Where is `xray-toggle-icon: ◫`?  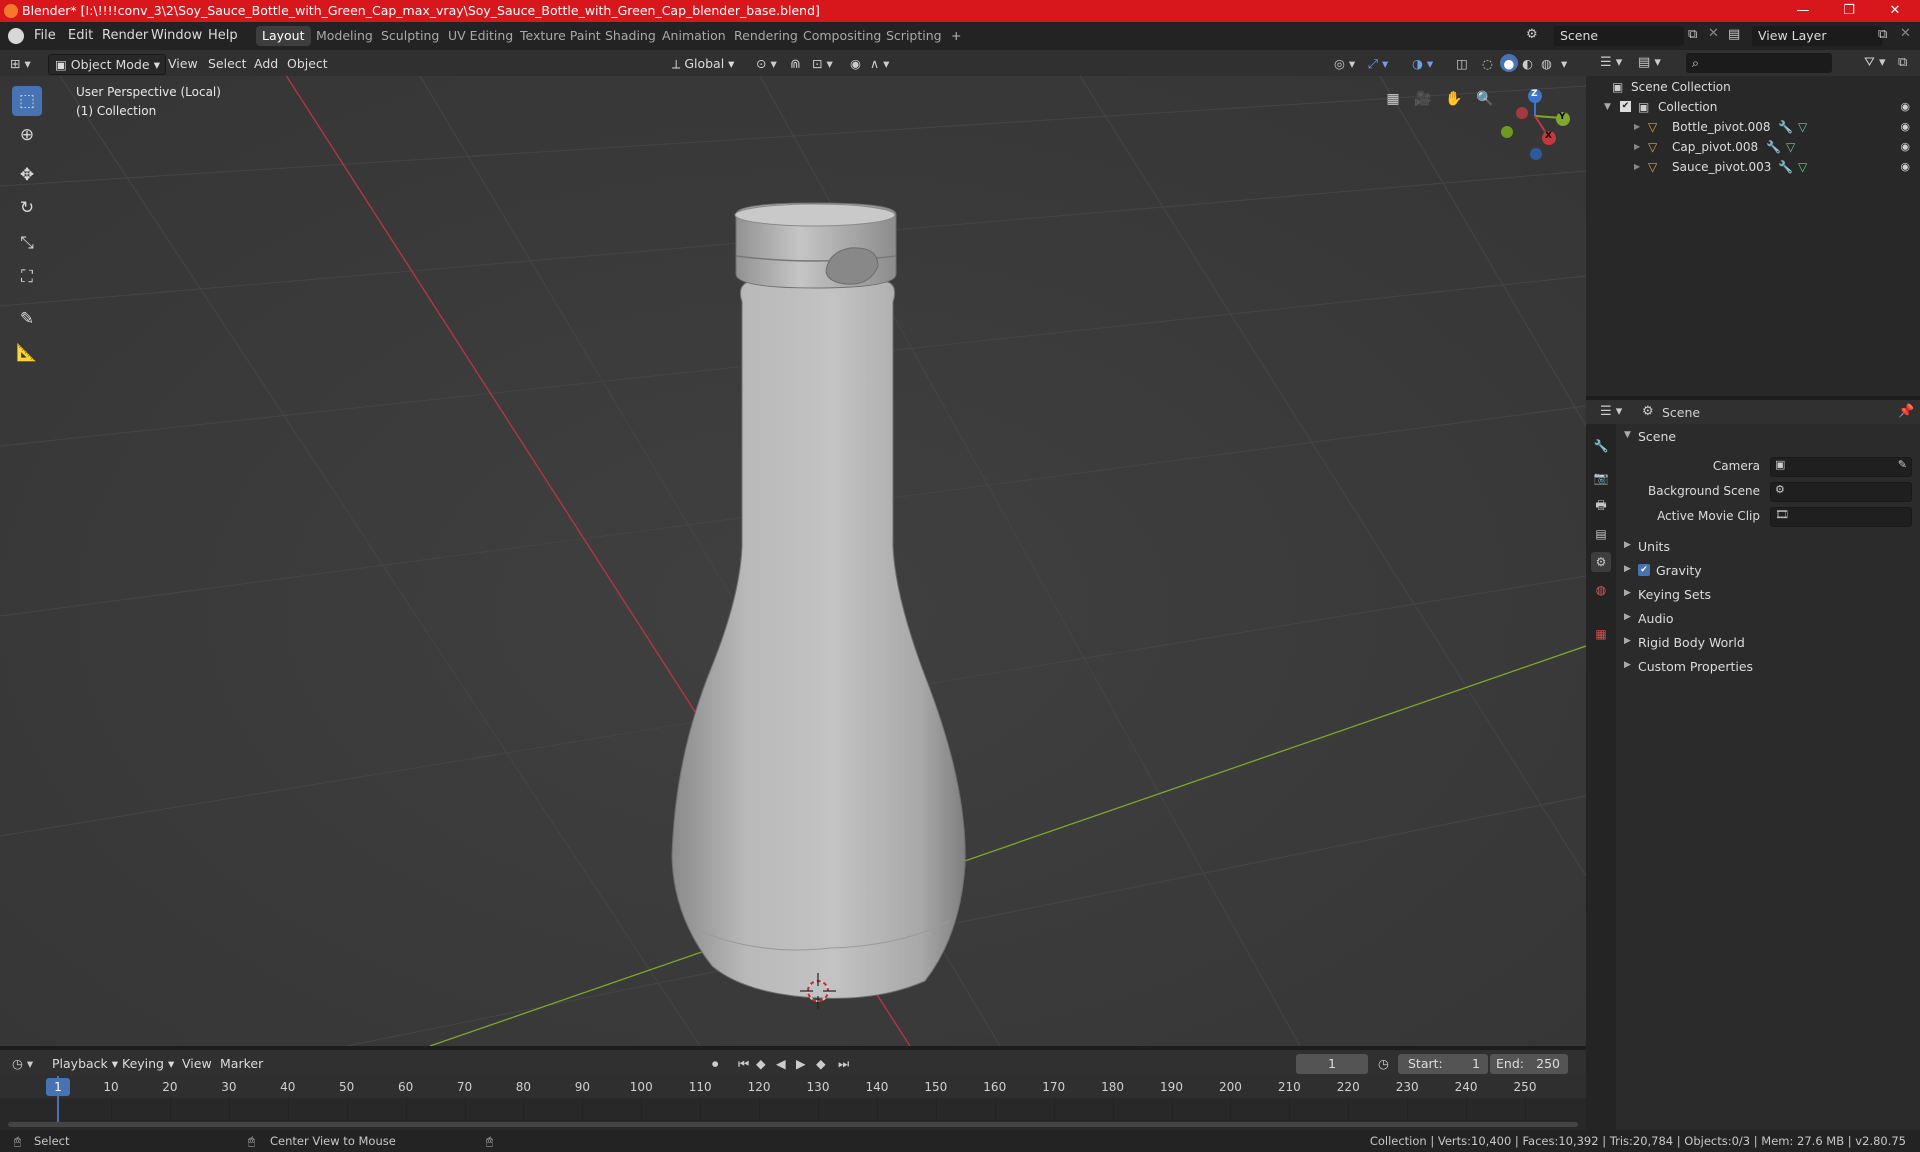
xray-toggle-icon: ◫ is located at coordinates (1462, 63).